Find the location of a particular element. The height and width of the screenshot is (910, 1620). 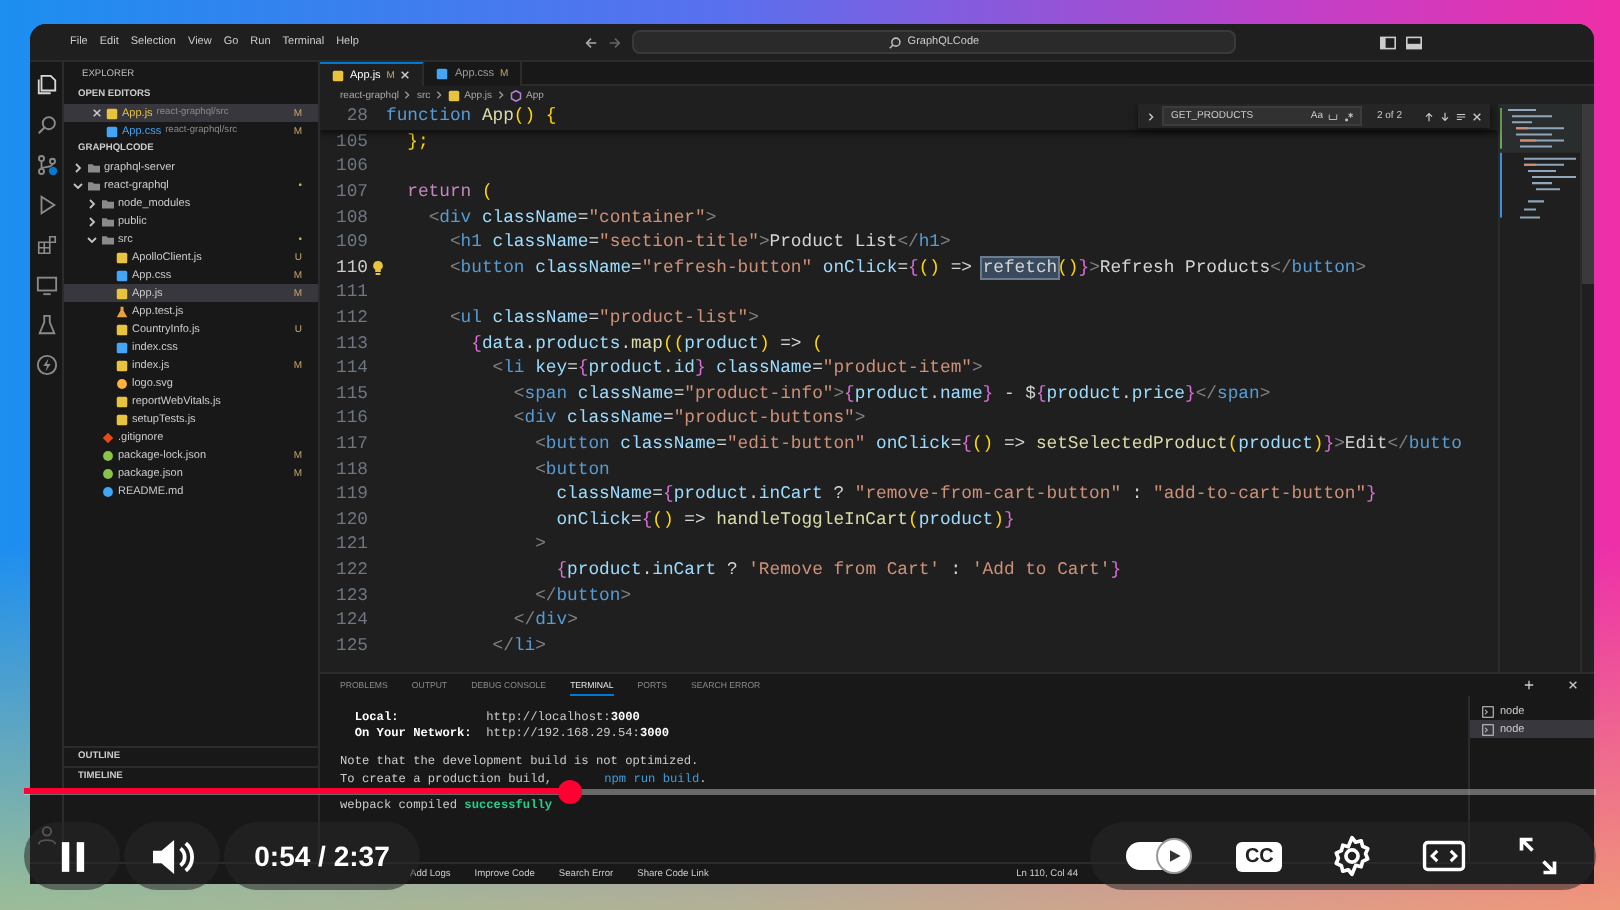

forward-arrow-icon is located at coordinates (614, 42).